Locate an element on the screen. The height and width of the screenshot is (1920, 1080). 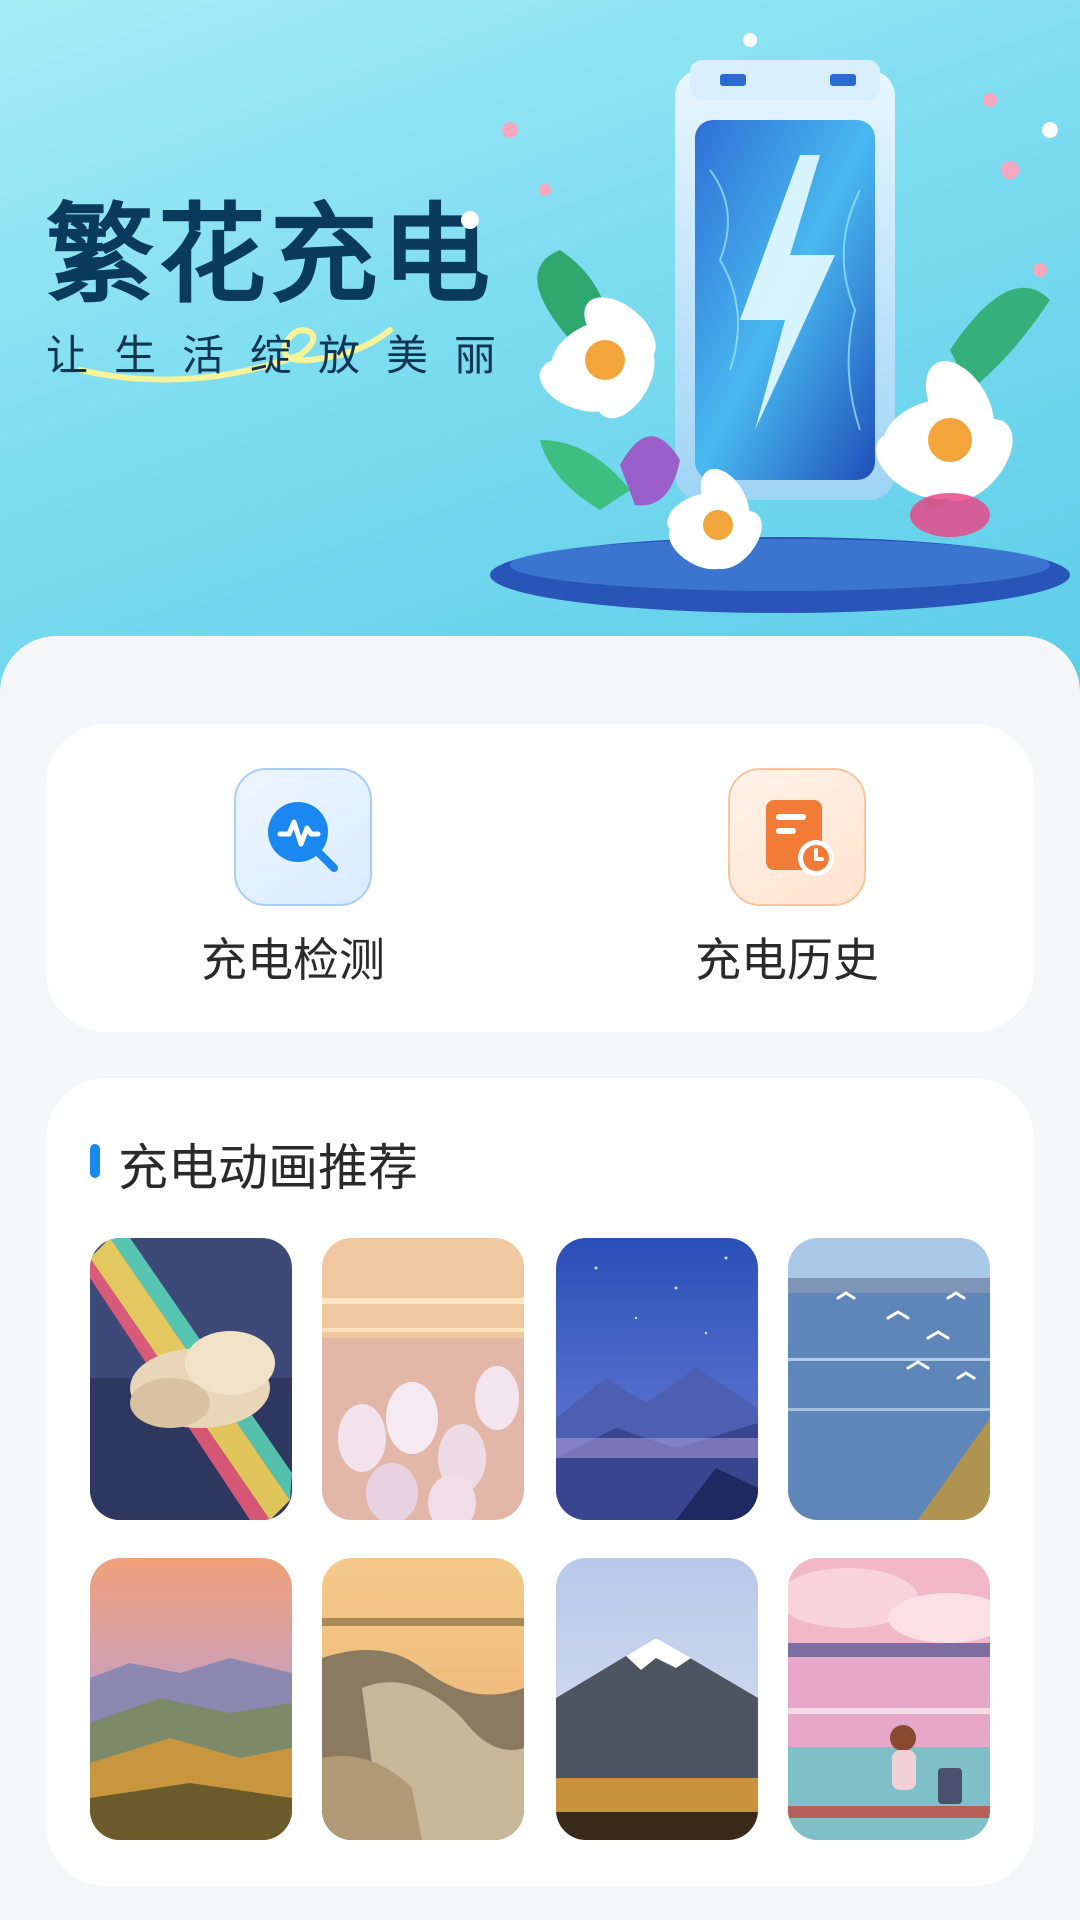
sunset-hills-image is located at coordinates (191, 1699).